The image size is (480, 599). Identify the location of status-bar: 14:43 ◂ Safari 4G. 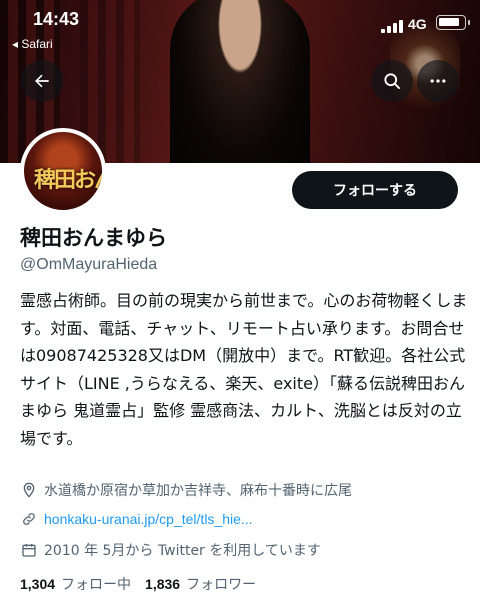
(240, 29).